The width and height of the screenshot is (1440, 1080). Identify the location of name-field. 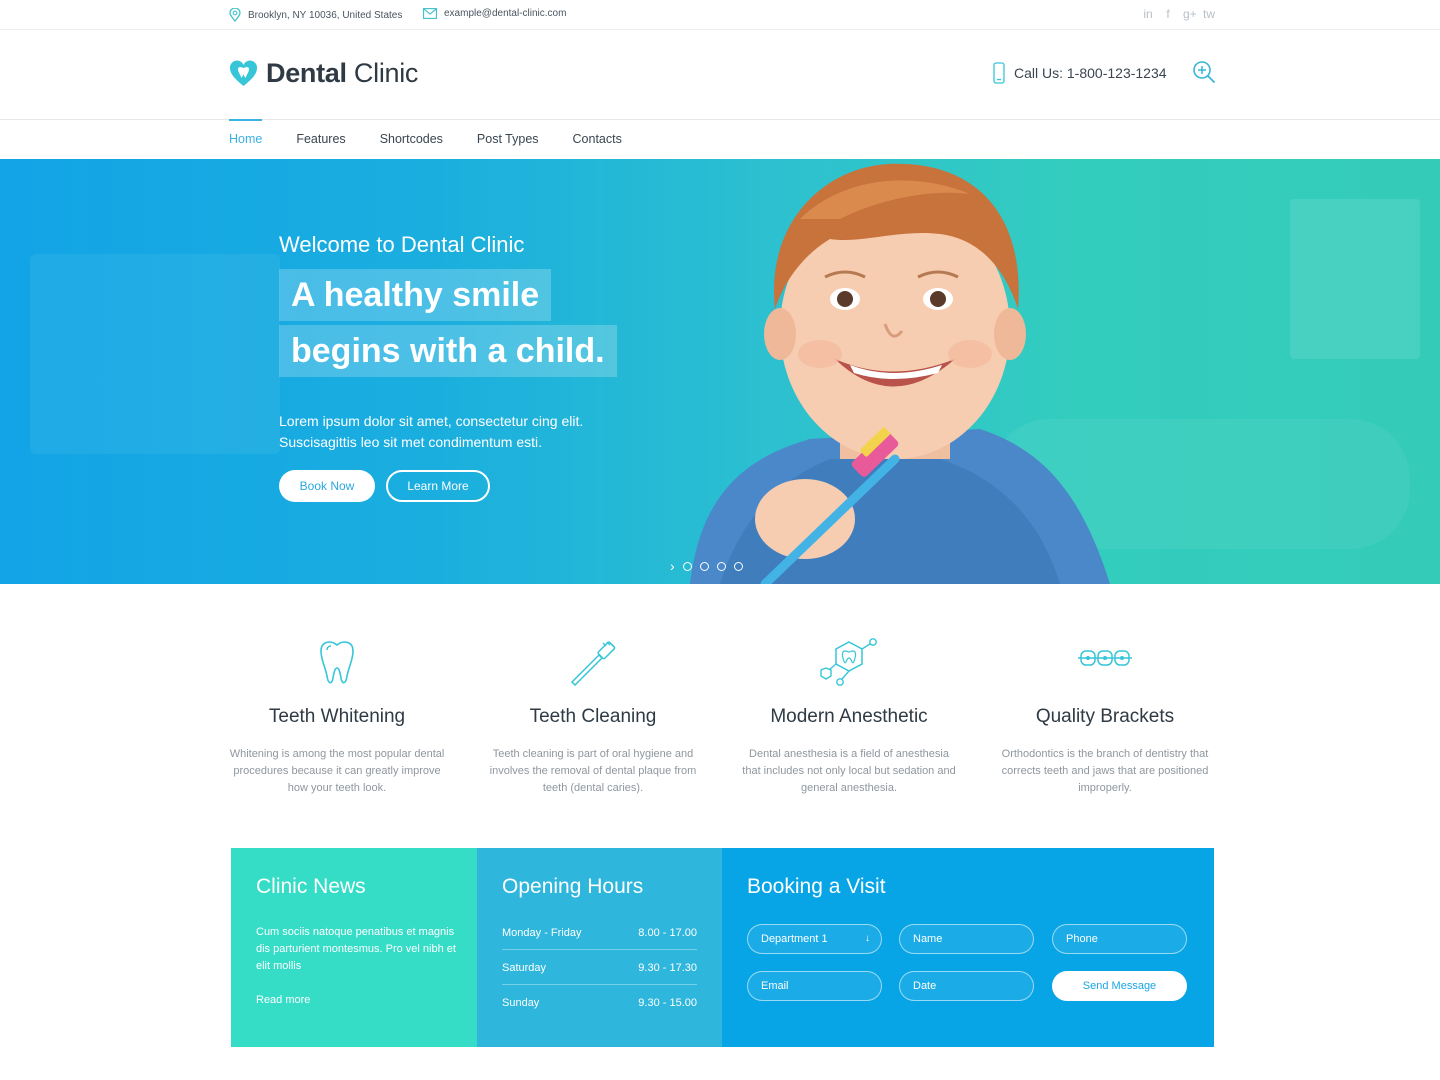
(966, 939).